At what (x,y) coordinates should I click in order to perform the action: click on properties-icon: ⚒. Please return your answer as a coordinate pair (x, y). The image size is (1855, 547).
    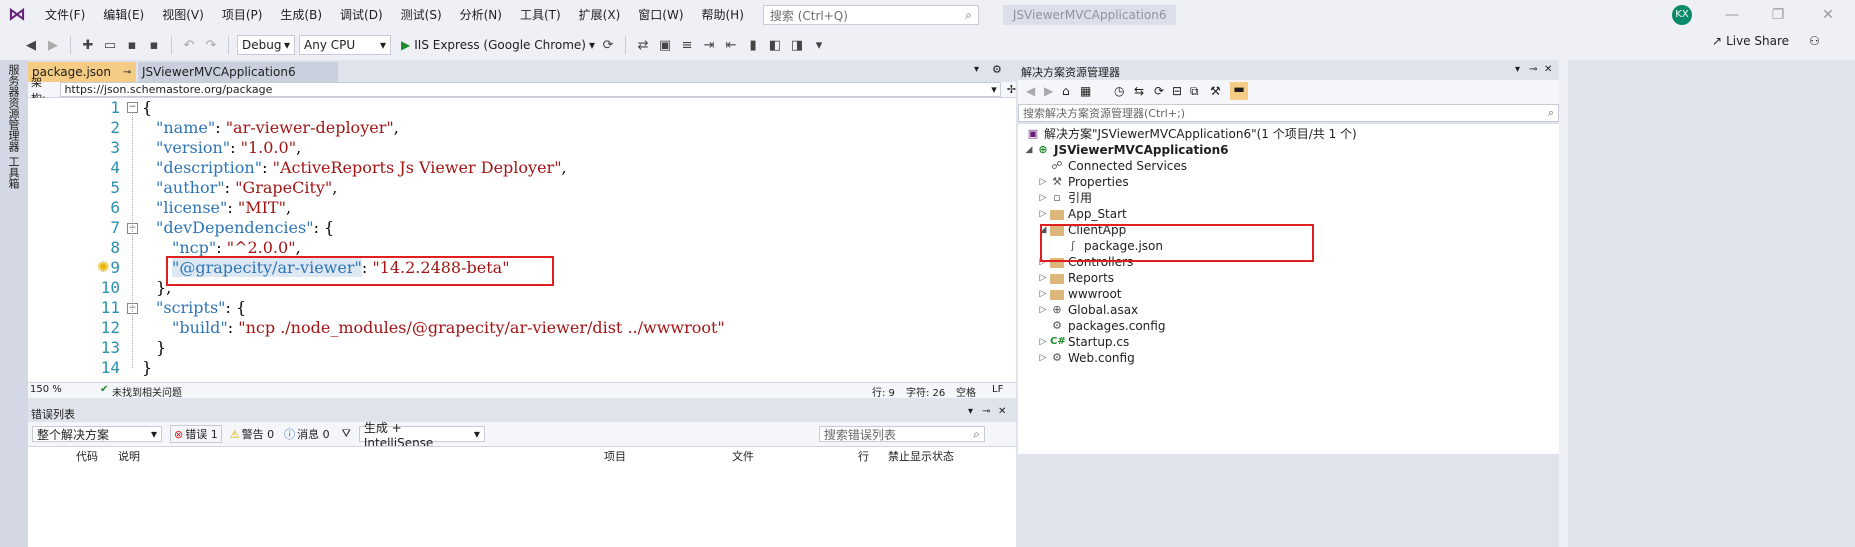
    Looking at the image, I should click on (1215, 91).